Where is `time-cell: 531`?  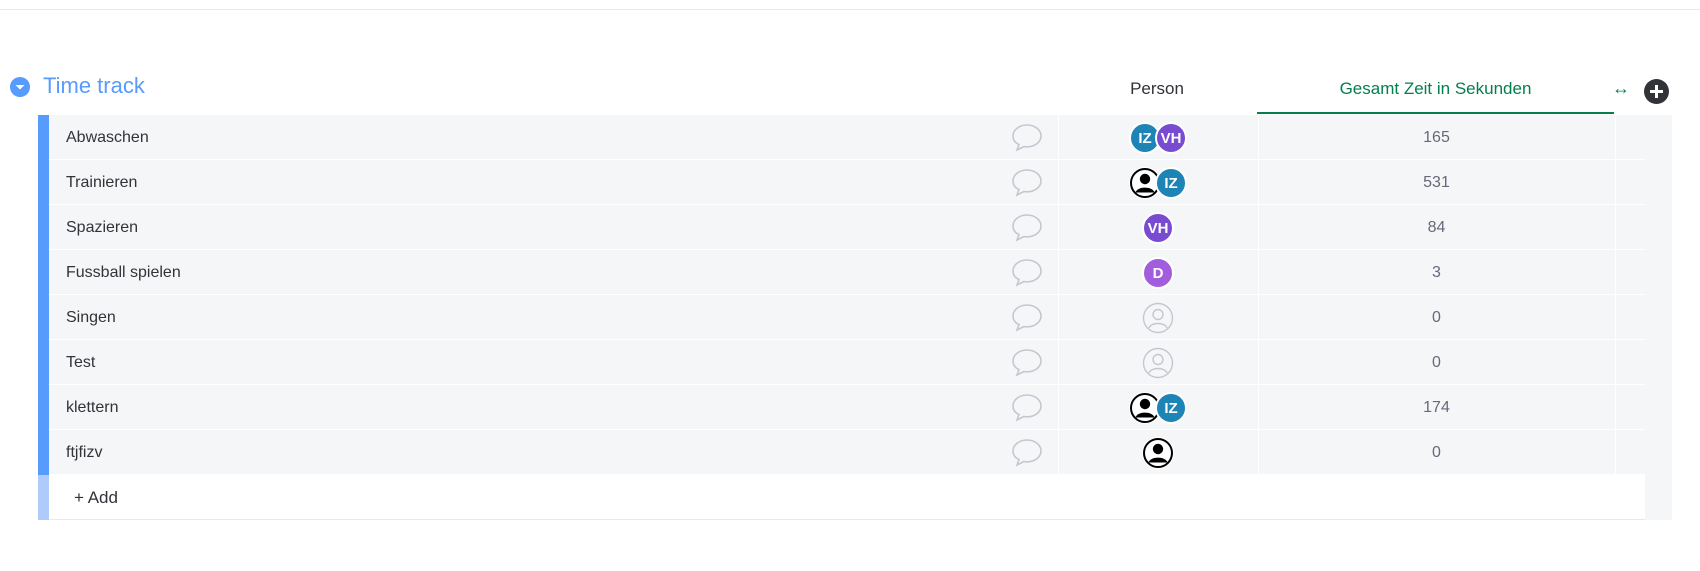
time-cell: 531 is located at coordinates (1436, 182).